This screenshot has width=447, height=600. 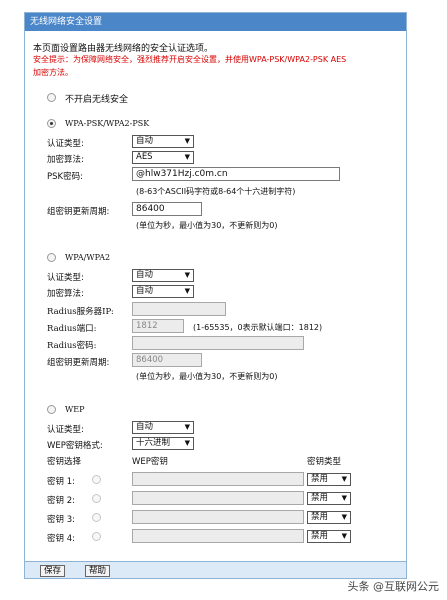 What do you see at coordinates (72, 329) in the screenshot?
I see `radius-port-label: Radius端口:` at bounding box center [72, 329].